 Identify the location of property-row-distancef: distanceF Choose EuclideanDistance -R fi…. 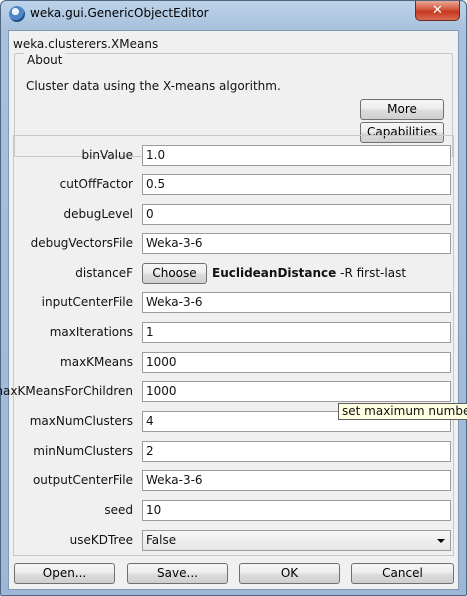
(233, 274).